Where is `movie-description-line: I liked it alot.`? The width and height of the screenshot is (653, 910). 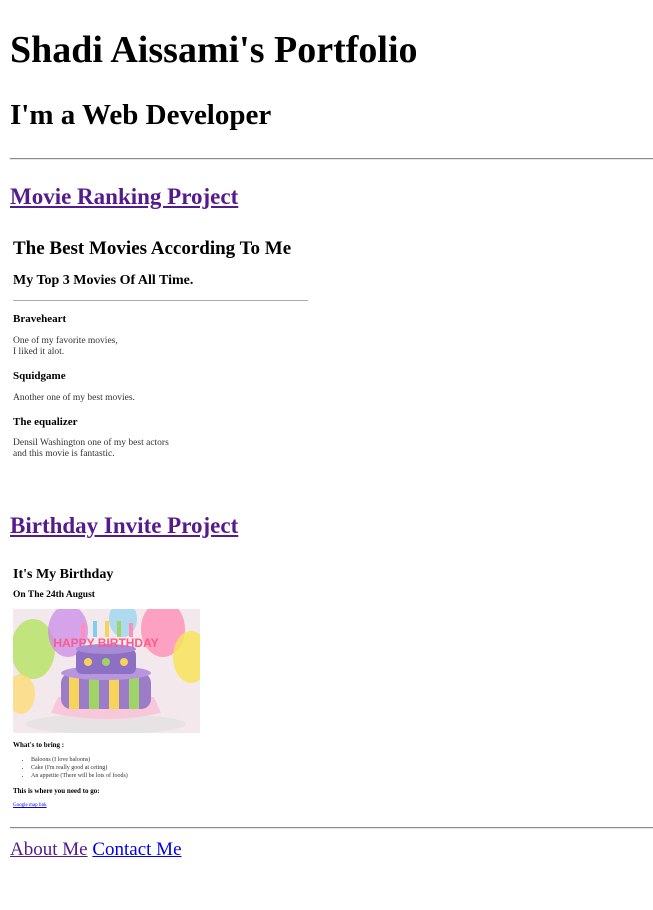 movie-description-line: I liked it alot. is located at coordinates (39, 352).